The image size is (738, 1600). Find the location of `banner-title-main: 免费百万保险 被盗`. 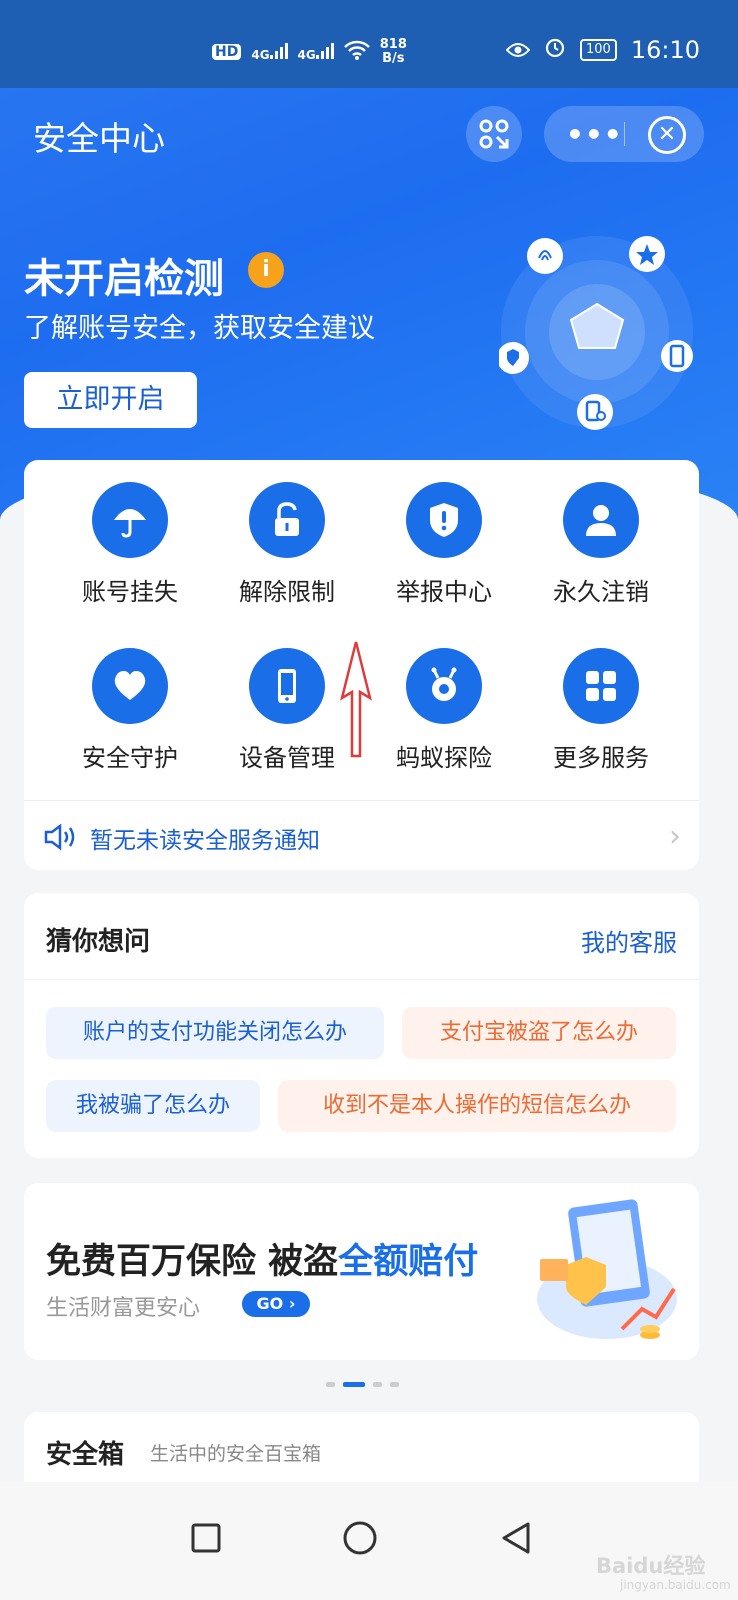

banner-title-main: 免费百万保险 被盗 is located at coordinates (192, 1262).